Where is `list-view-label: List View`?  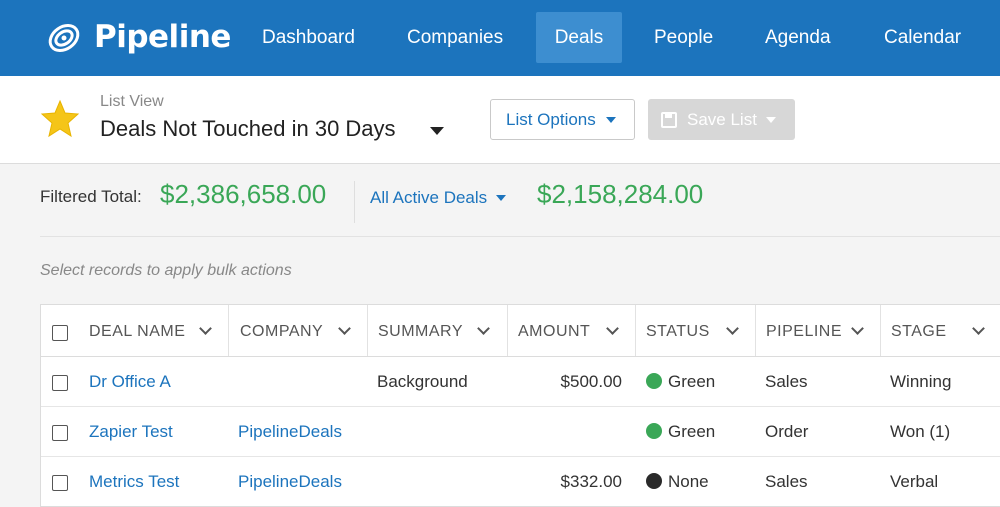 list-view-label: List View is located at coordinates (132, 101).